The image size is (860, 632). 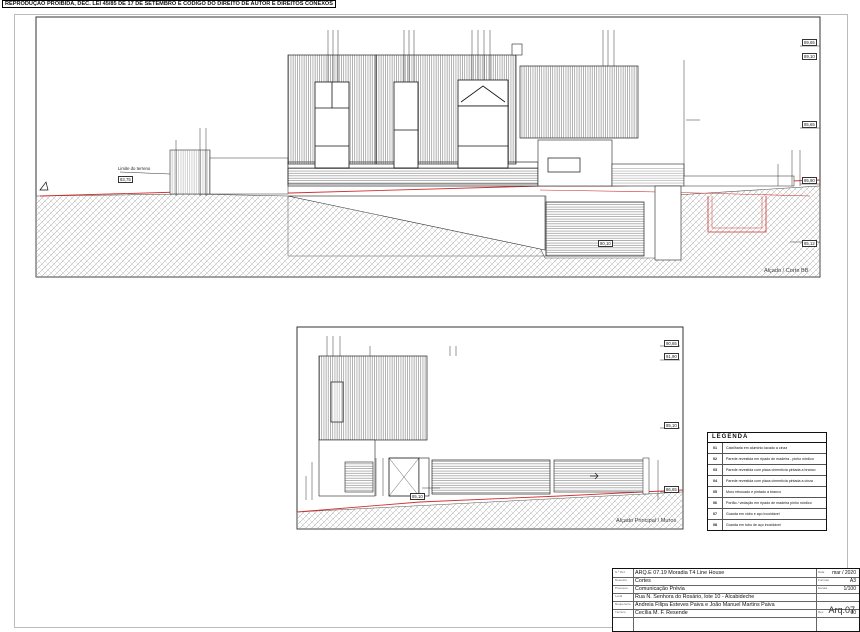 What do you see at coordinates (786, 271) in the screenshot?
I see `top-view-caption: Alçado / Corte BB` at bounding box center [786, 271].